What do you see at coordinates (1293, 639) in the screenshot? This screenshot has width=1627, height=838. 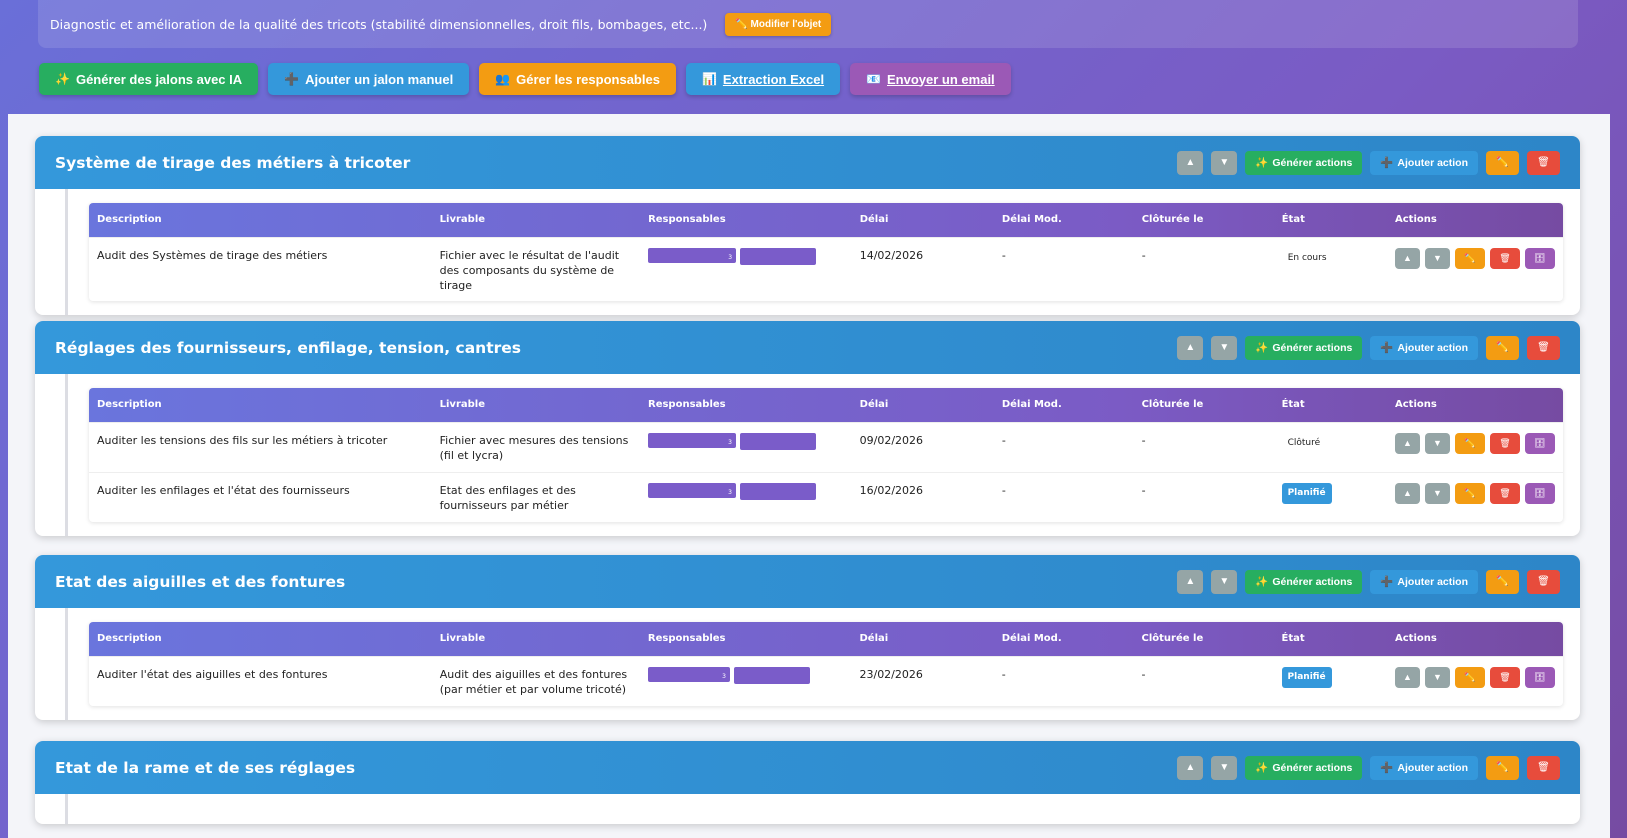 I see `column-header-etat: État` at bounding box center [1293, 639].